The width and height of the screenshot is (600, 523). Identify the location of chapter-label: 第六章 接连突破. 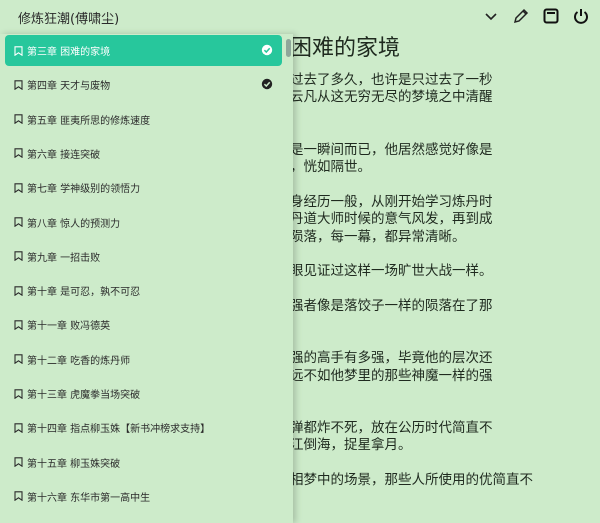
(64, 155).